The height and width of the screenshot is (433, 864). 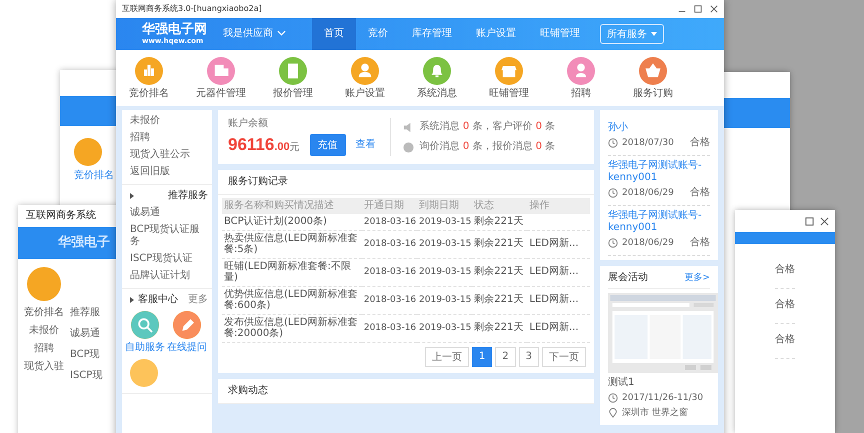 I want to click on card-title: 服务订购记录, so click(x=406, y=182).